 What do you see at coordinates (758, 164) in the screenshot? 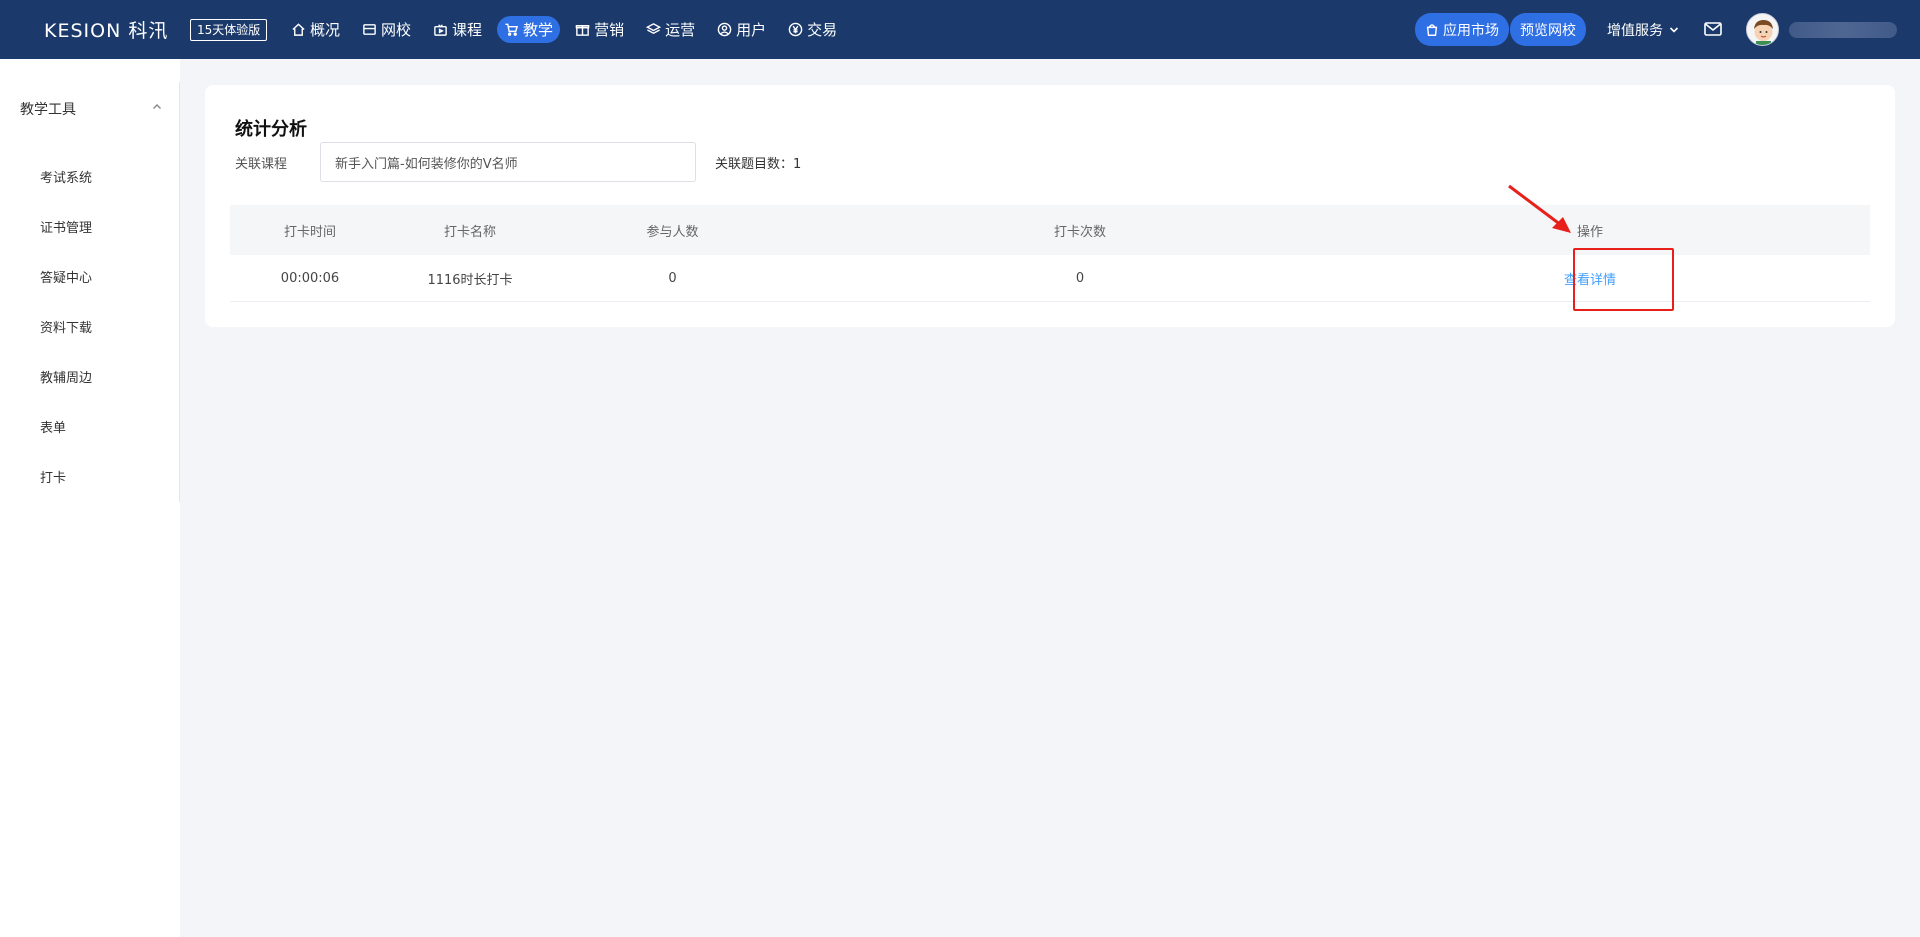
I see `question-count: 关联题目数：1` at bounding box center [758, 164].